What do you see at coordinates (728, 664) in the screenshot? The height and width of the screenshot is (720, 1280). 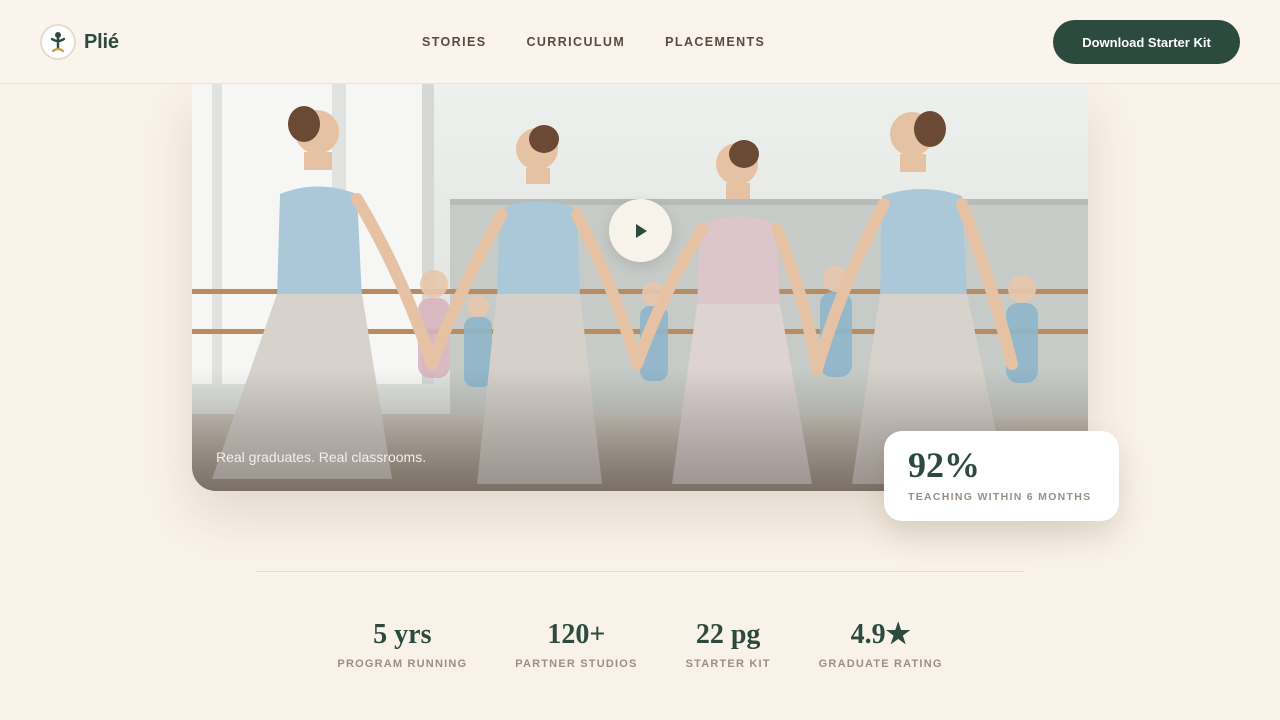 I see `stat-label: STARTER KIT` at bounding box center [728, 664].